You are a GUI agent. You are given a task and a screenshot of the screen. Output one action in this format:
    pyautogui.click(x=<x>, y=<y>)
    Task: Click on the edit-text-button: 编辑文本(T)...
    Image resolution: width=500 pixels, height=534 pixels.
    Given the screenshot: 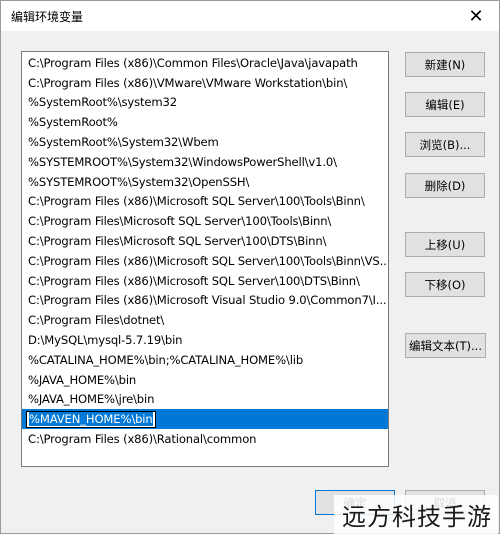 What is the action you would take?
    pyautogui.click(x=445, y=345)
    